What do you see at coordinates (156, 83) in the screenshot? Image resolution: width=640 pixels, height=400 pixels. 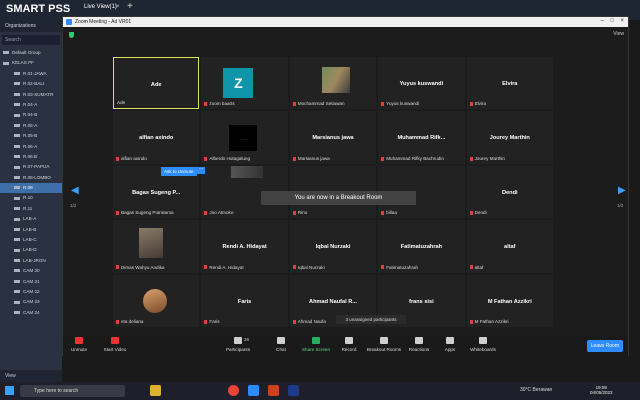 I see `participant-tile: Ade Ade` at bounding box center [156, 83].